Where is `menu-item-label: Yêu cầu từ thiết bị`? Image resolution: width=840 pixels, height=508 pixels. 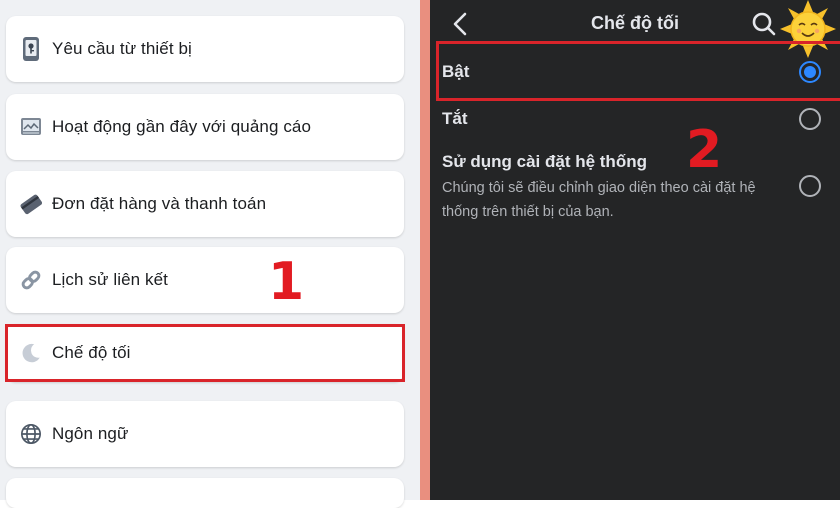 menu-item-label: Yêu cầu từ thiết bị is located at coordinates (122, 48).